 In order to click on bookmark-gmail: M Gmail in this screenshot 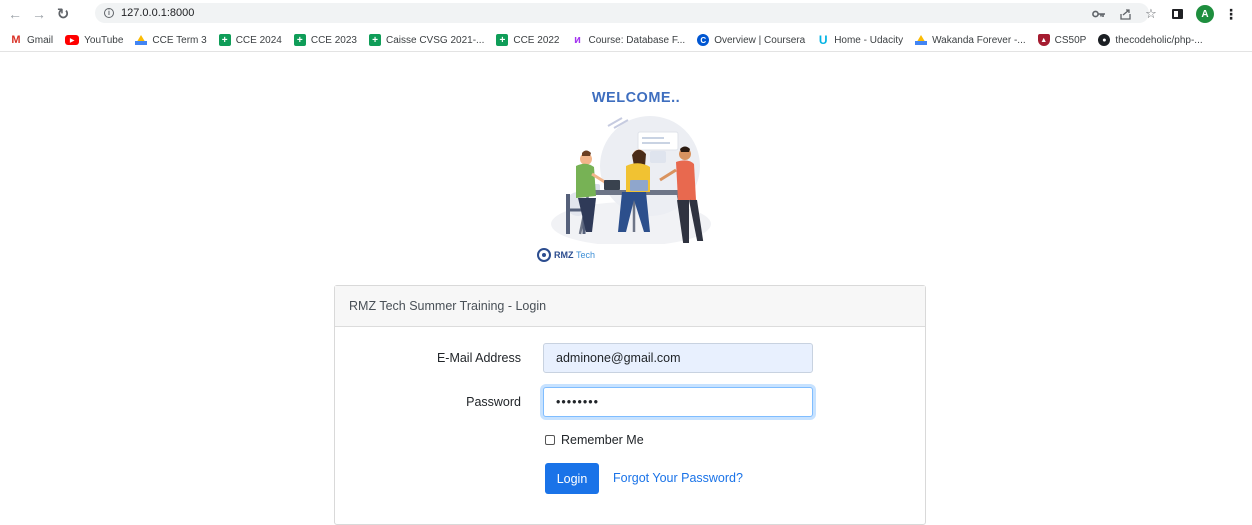, I will do `click(29, 40)`.